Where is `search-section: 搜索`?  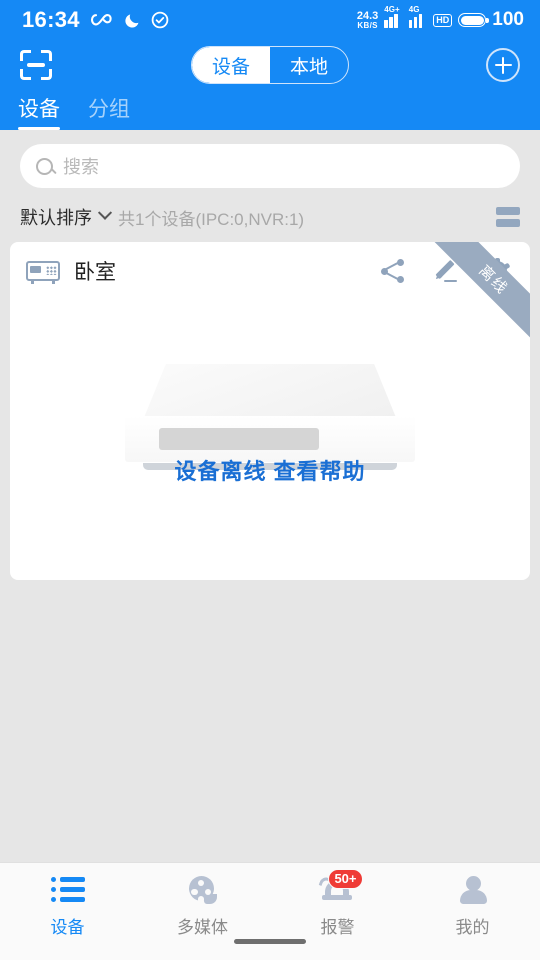
search-section: 搜索 is located at coordinates (270, 159).